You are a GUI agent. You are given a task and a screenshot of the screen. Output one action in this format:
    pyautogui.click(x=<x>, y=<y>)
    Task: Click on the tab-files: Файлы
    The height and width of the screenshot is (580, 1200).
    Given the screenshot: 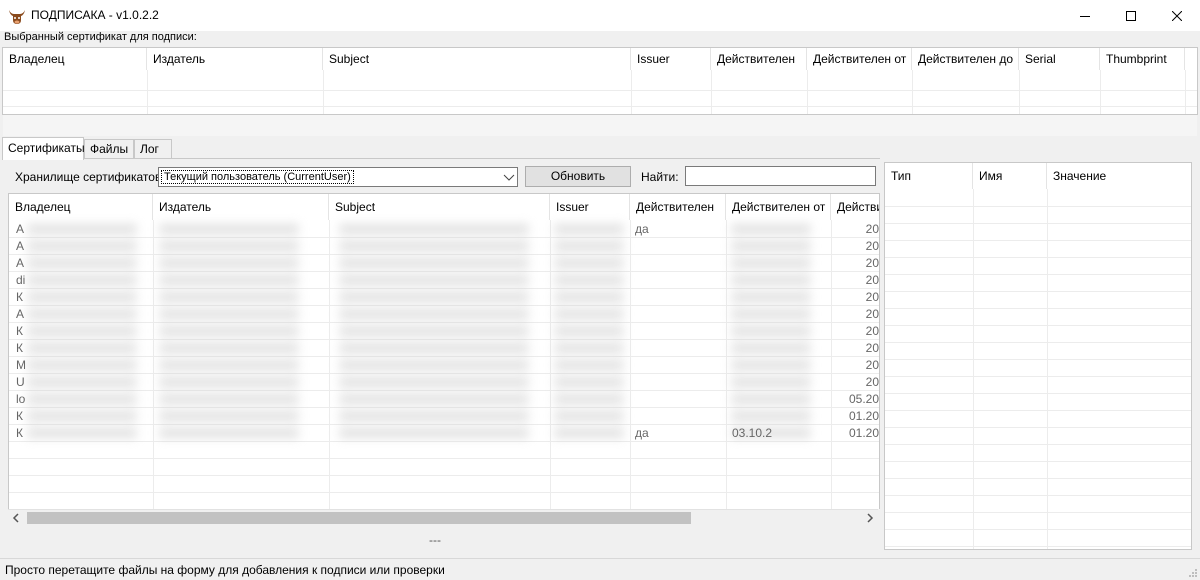 What is the action you would take?
    pyautogui.click(x=109, y=149)
    